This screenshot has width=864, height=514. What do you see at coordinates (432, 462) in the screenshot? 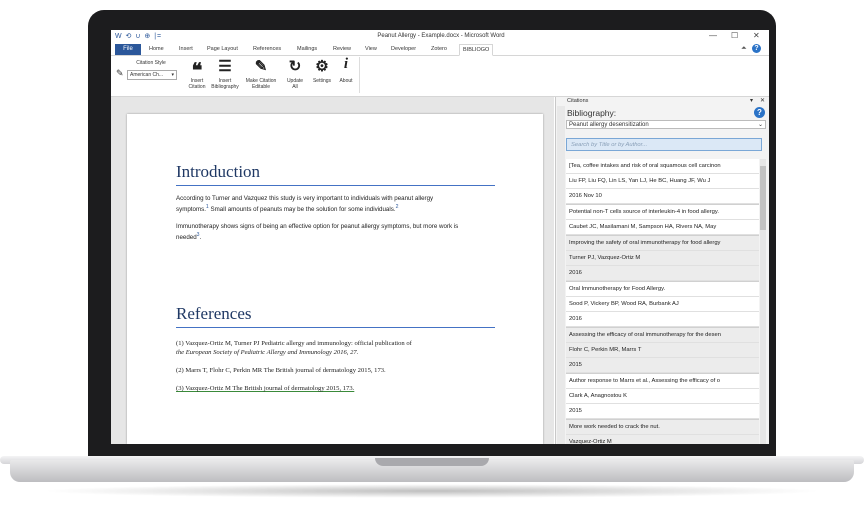
I see `laptop-notch` at bounding box center [432, 462].